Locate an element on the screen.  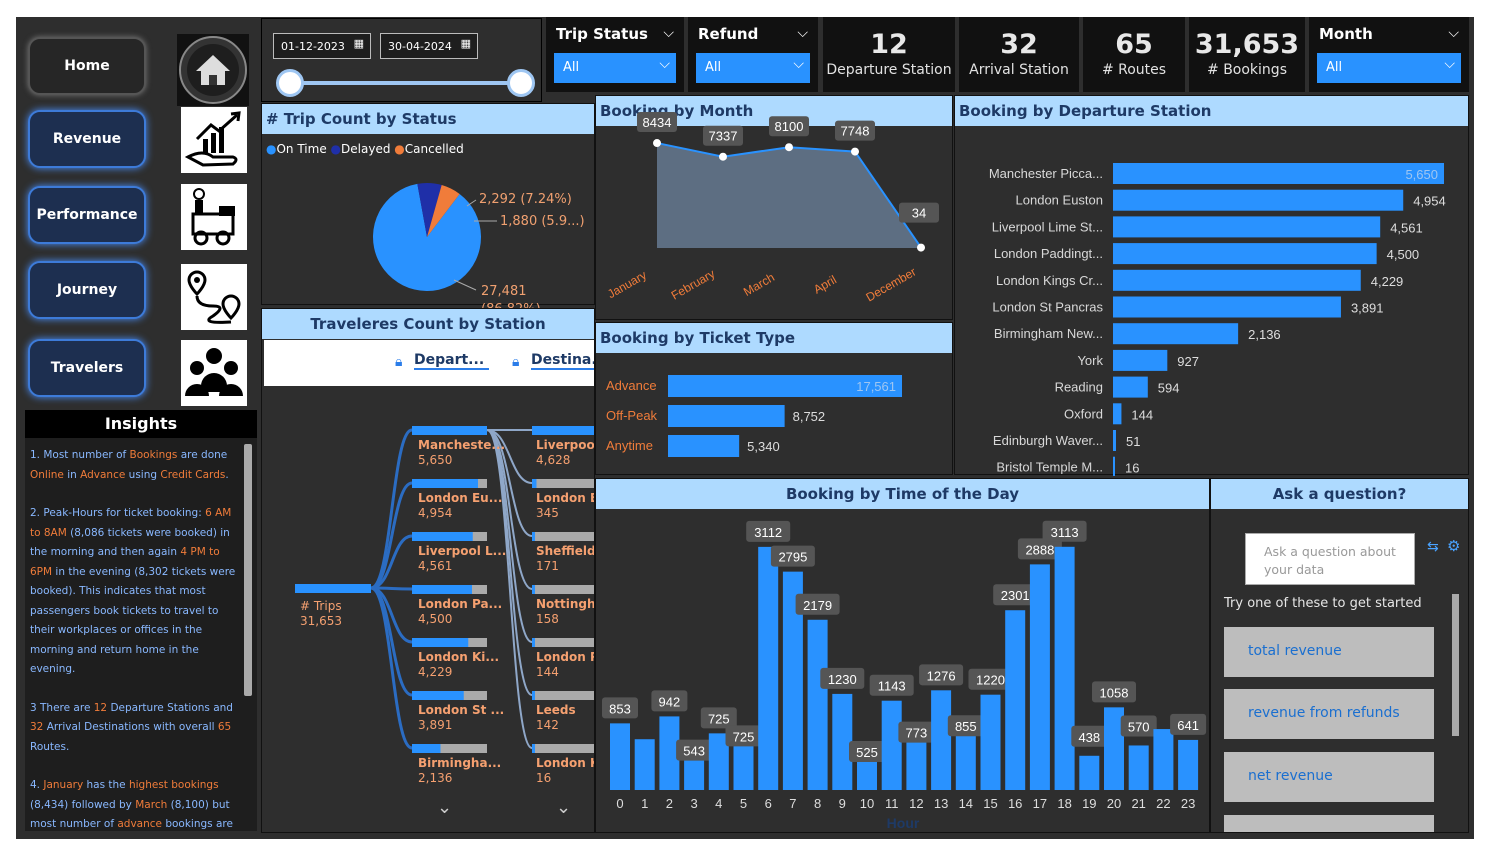
qa-input: Ask a question about your data is located at coordinates (1330, 559).